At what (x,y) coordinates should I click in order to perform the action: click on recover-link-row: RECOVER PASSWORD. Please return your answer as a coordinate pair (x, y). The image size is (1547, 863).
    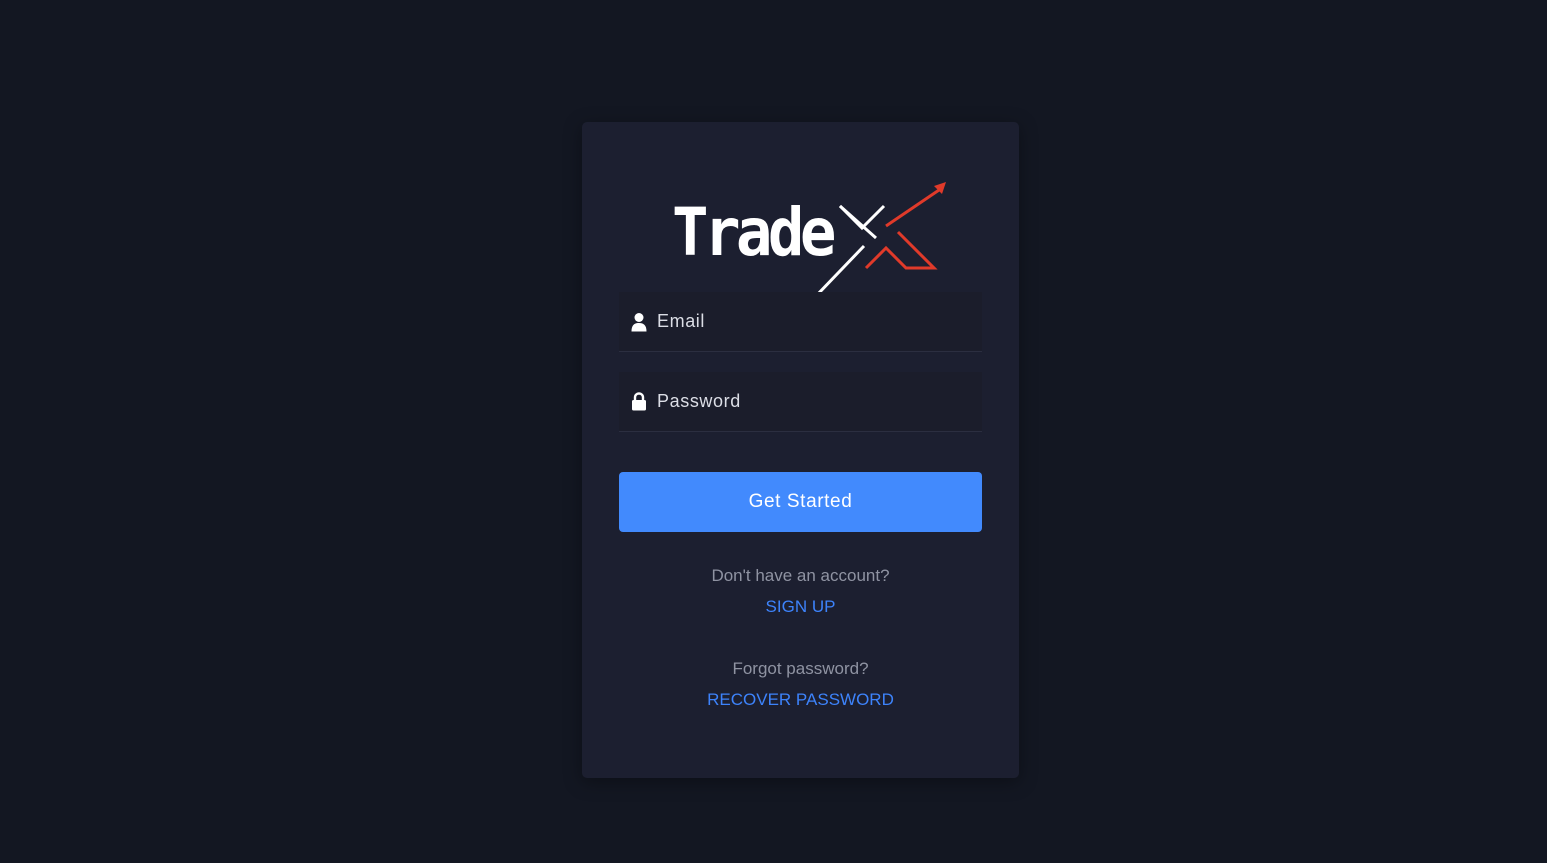
    Looking at the image, I should click on (800, 700).